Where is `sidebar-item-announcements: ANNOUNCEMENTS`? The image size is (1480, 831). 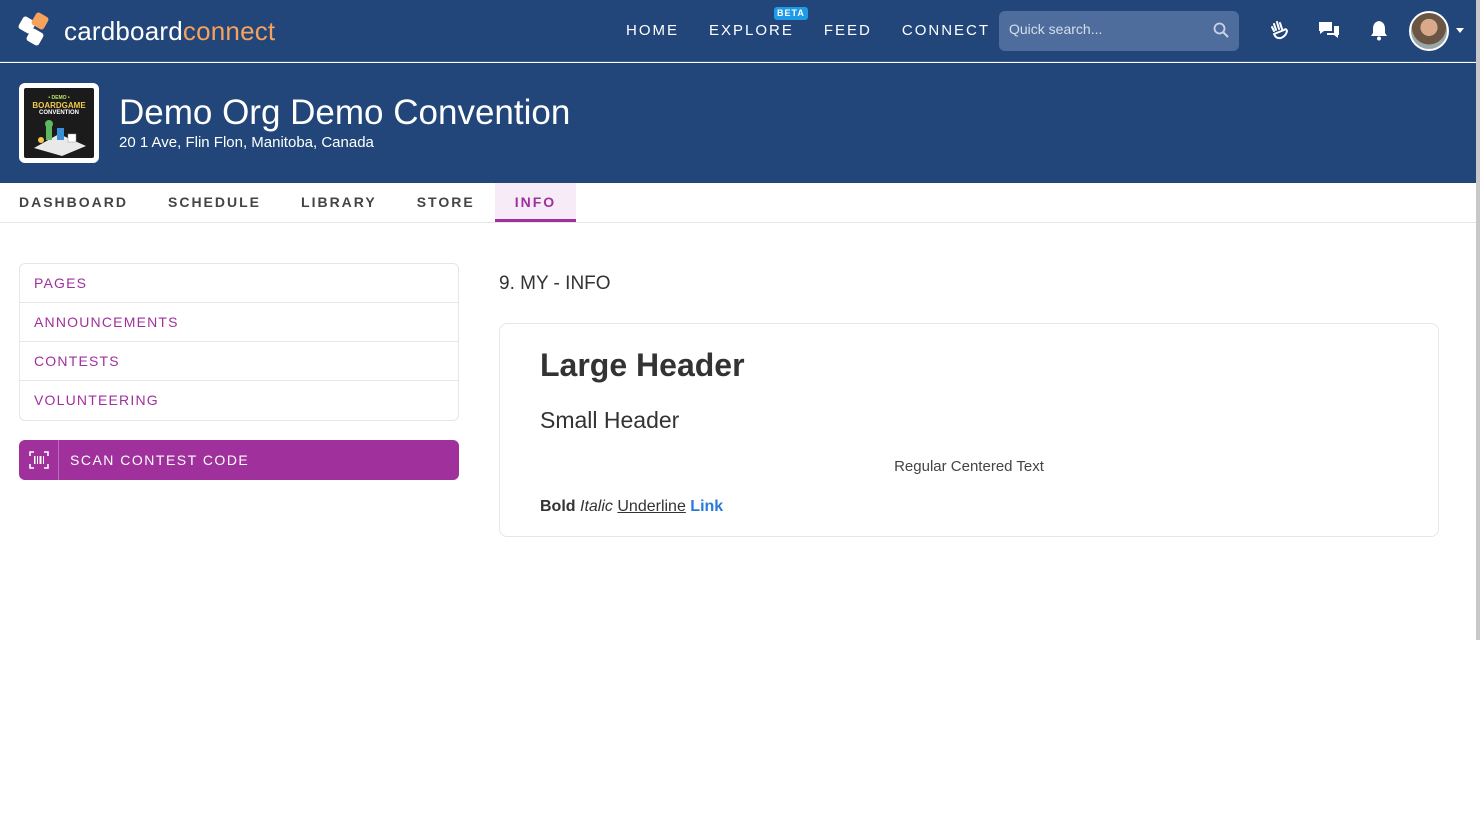
sidebar-item-announcements: ANNOUNCEMENTS is located at coordinates (239, 322).